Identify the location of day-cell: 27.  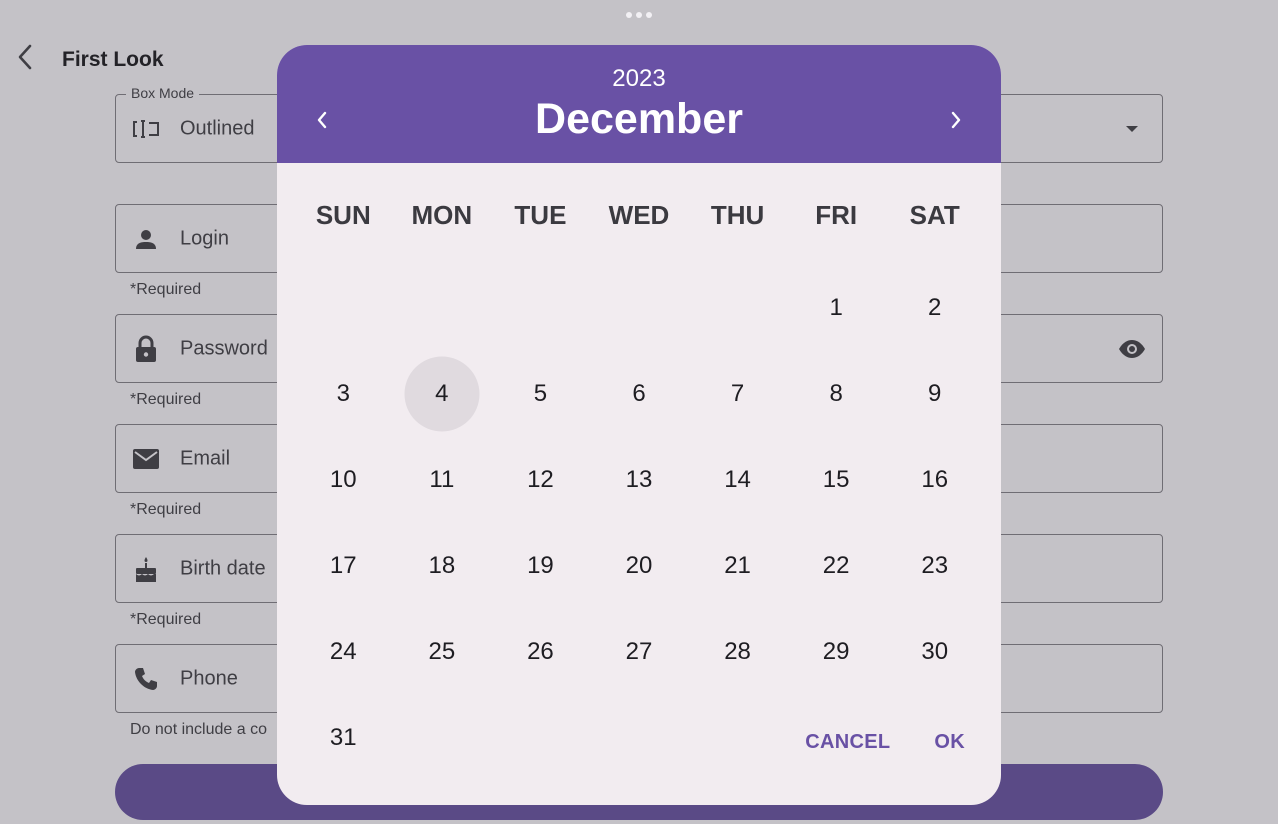
(639, 652).